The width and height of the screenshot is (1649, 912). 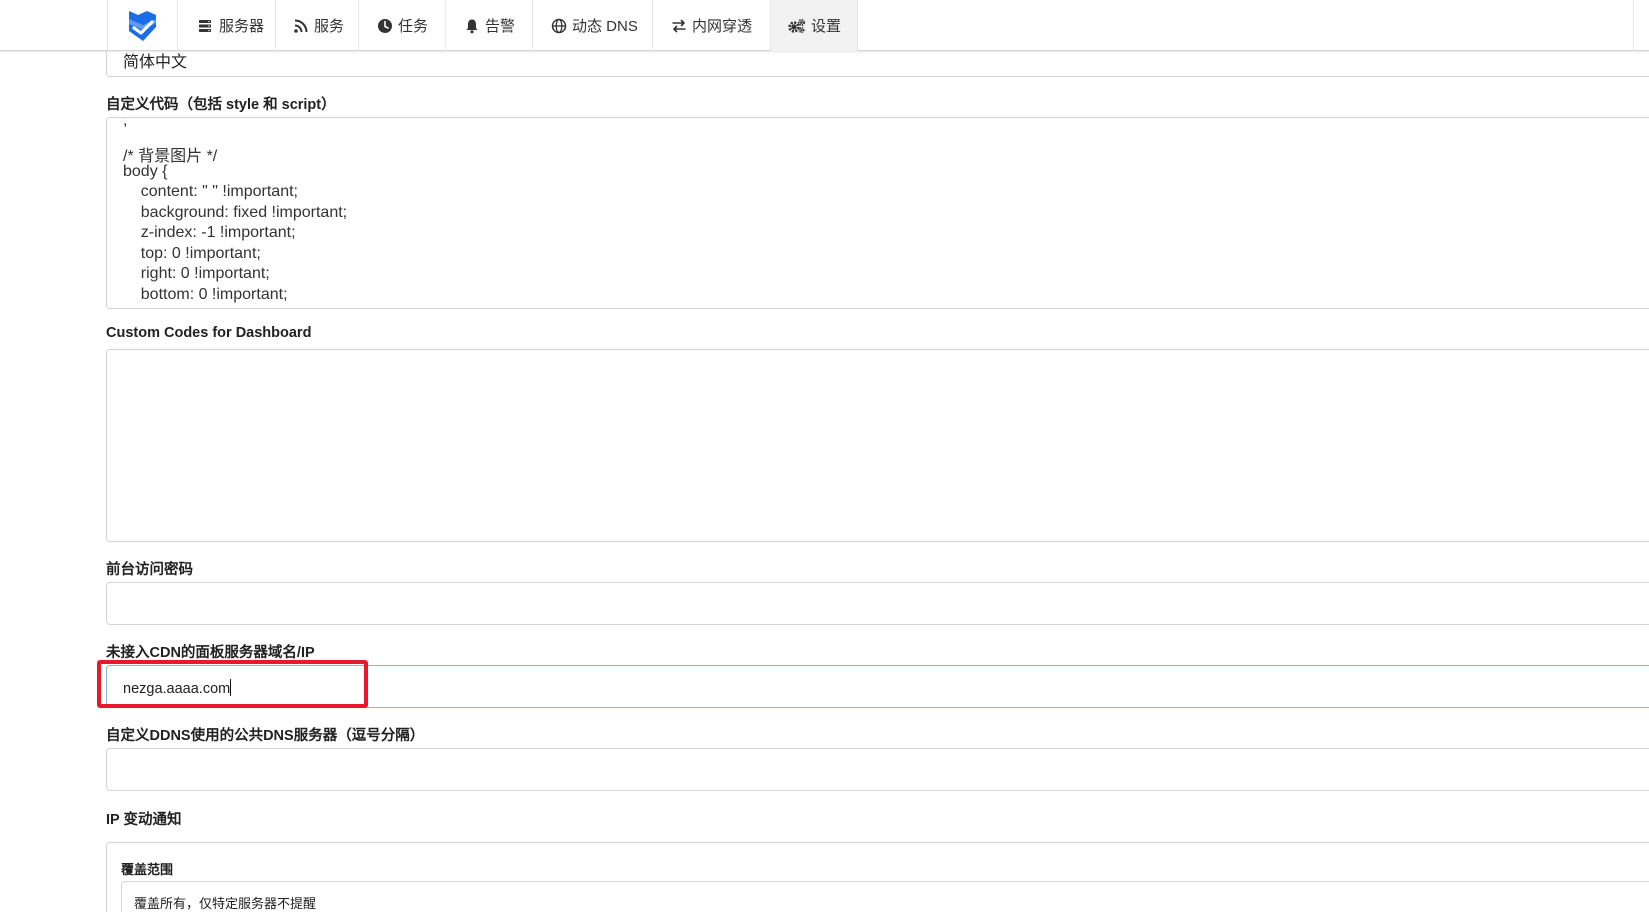 What do you see at coordinates (209, 232) in the screenshot?
I see `code-line: z-index: -1 !important;` at bounding box center [209, 232].